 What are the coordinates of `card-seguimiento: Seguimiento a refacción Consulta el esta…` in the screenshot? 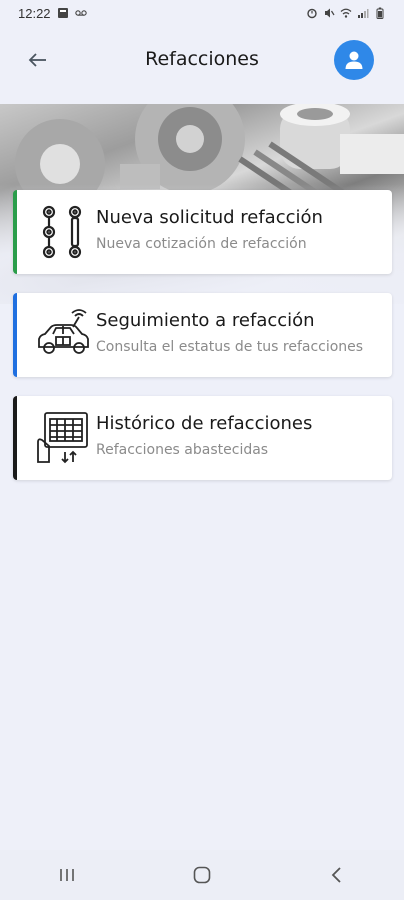 It's located at (202, 335).